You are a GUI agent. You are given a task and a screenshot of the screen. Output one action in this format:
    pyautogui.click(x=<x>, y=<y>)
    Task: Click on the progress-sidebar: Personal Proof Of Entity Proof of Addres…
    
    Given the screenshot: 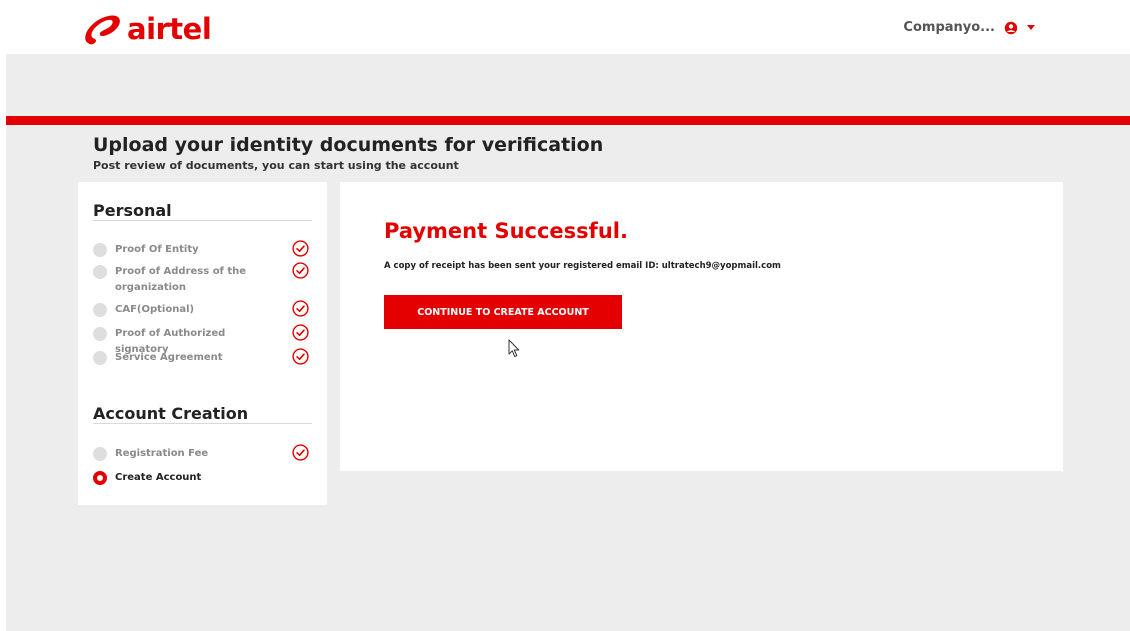 What is the action you would take?
    pyautogui.click(x=202, y=343)
    